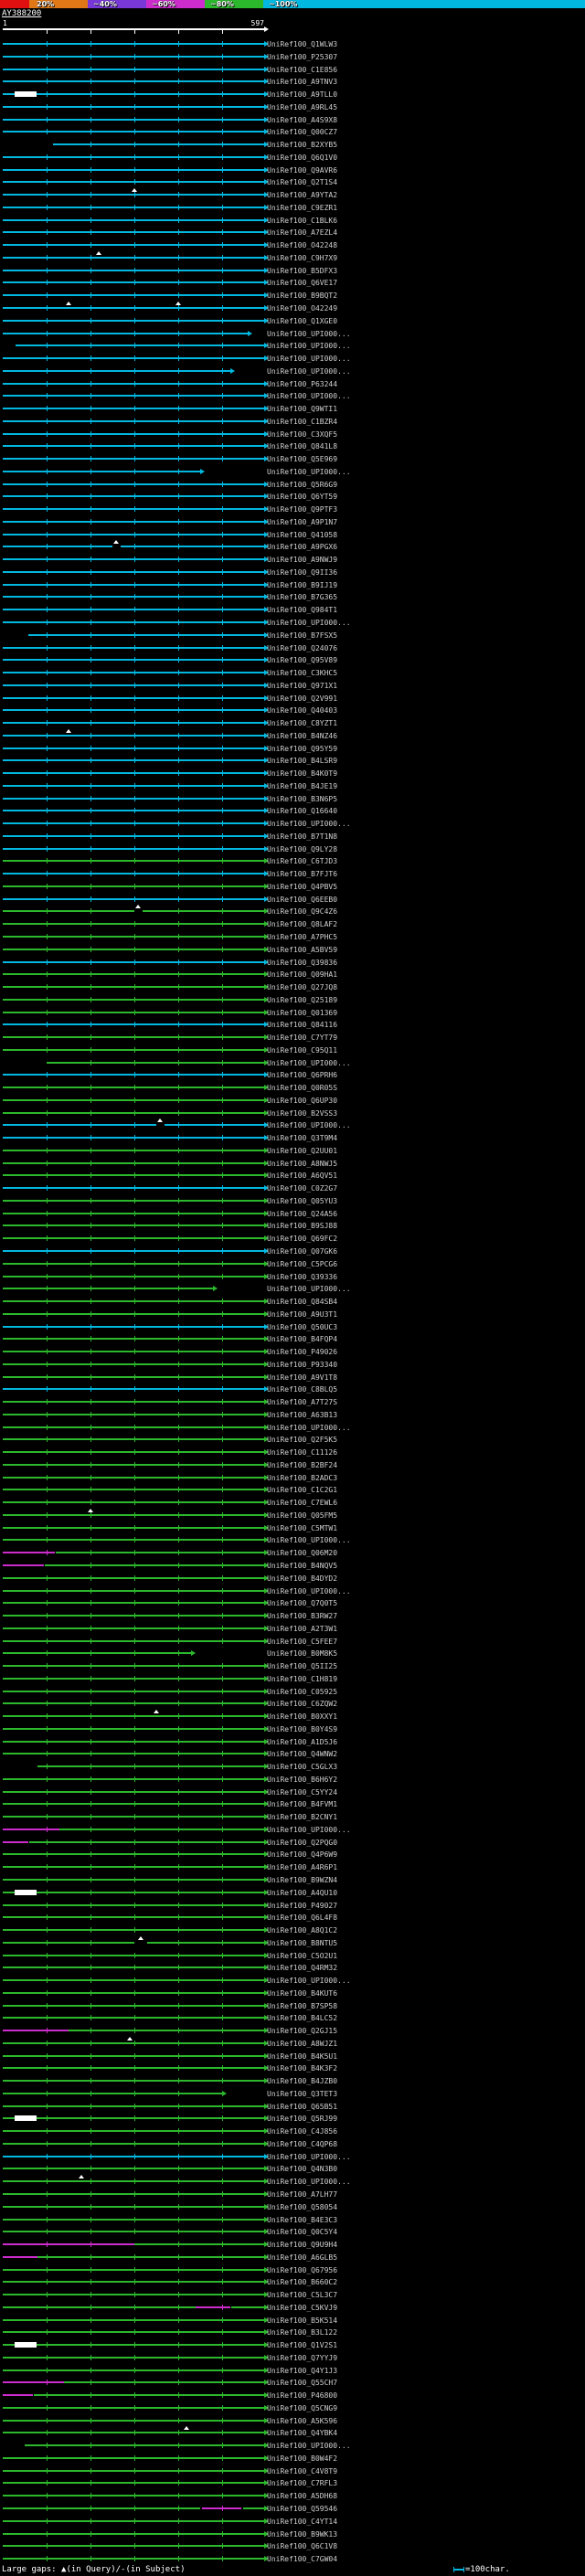 The image size is (585, 2576). I want to click on hit-accession-label: UniRef100_Q5R6G9, so click(302, 485).